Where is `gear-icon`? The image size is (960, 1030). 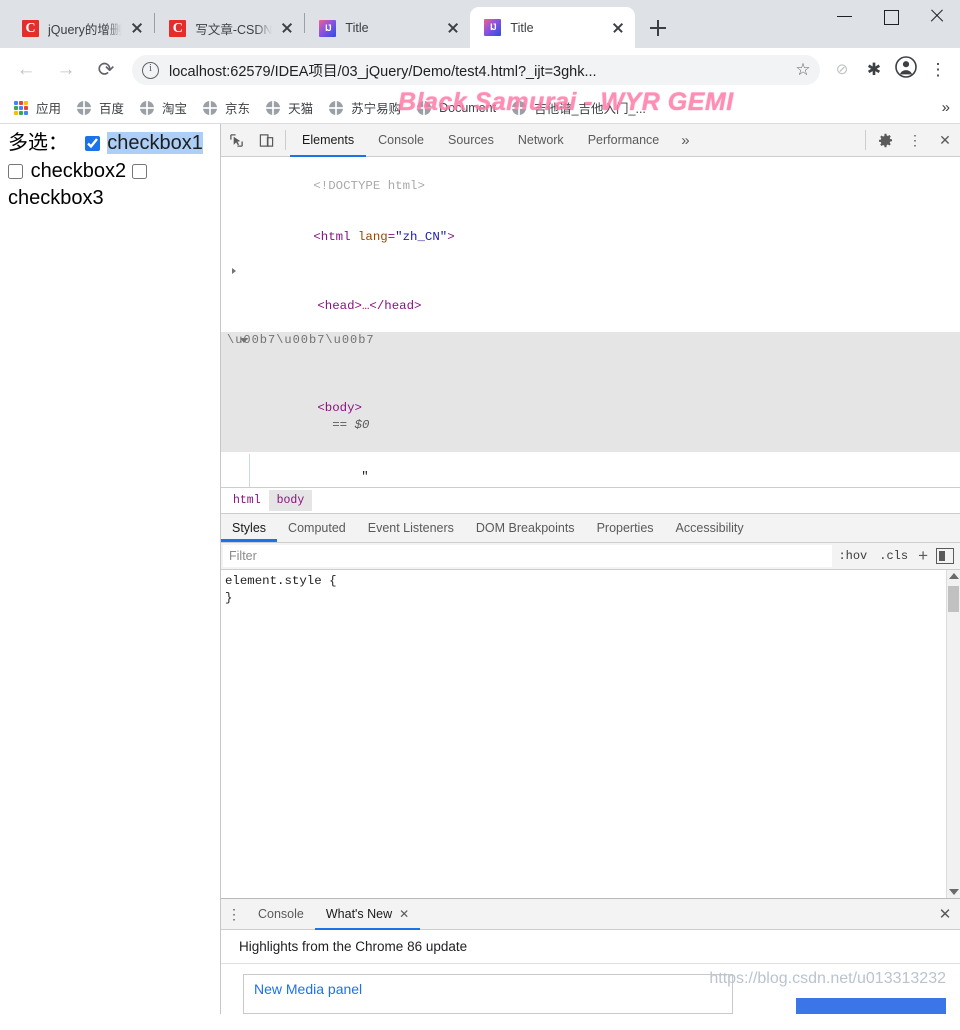
gear-icon is located at coordinates (885, 140).